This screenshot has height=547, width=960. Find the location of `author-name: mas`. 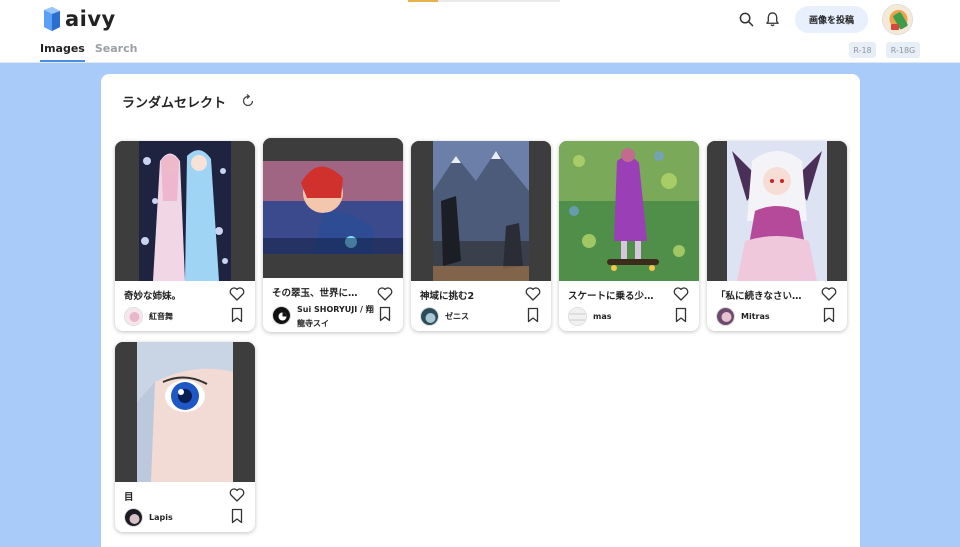

author-name: mas is located at coordinates (602, 316).